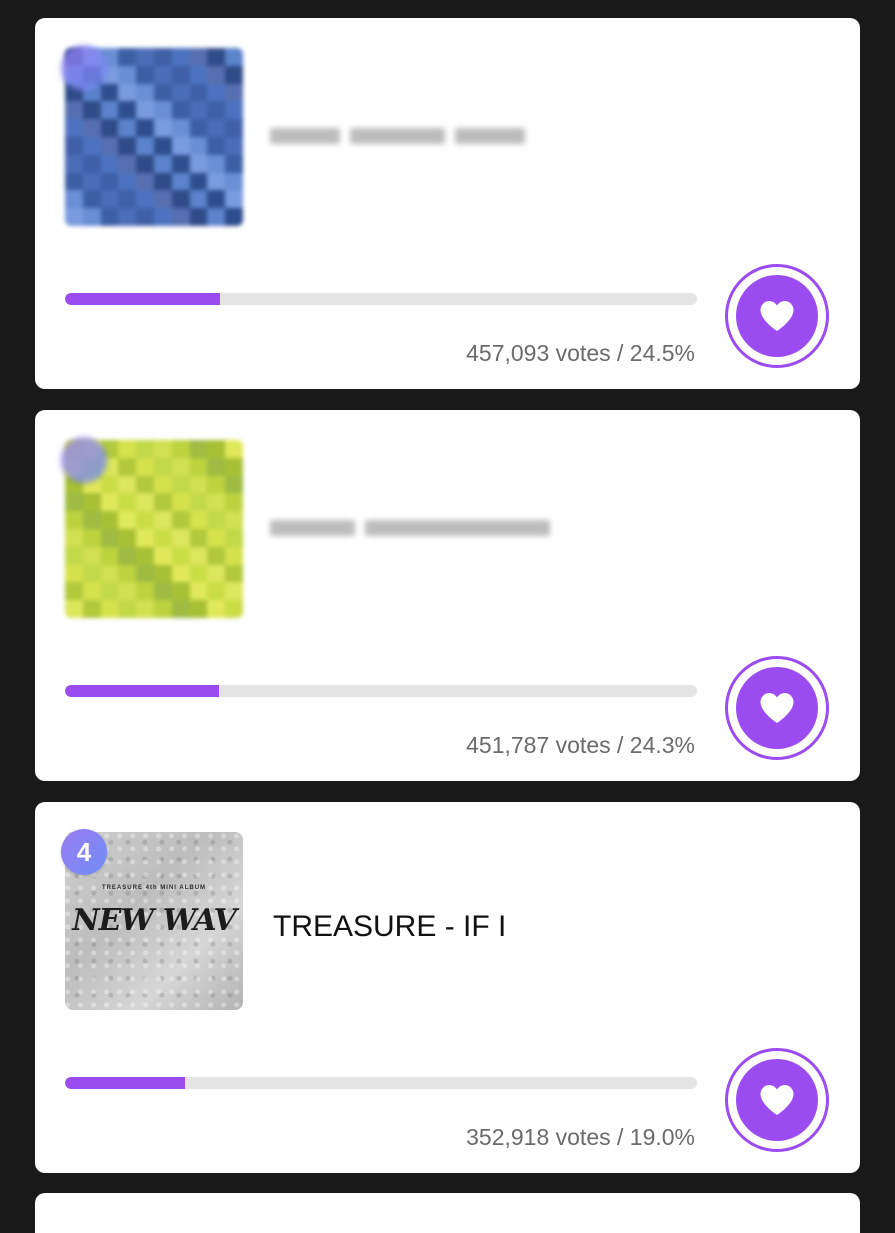 Image resolution: width=895 pixels, height=1233 pixels. I want to click on vote-count-text: 352,918 votes / 19.0%, so click(580, 1137).